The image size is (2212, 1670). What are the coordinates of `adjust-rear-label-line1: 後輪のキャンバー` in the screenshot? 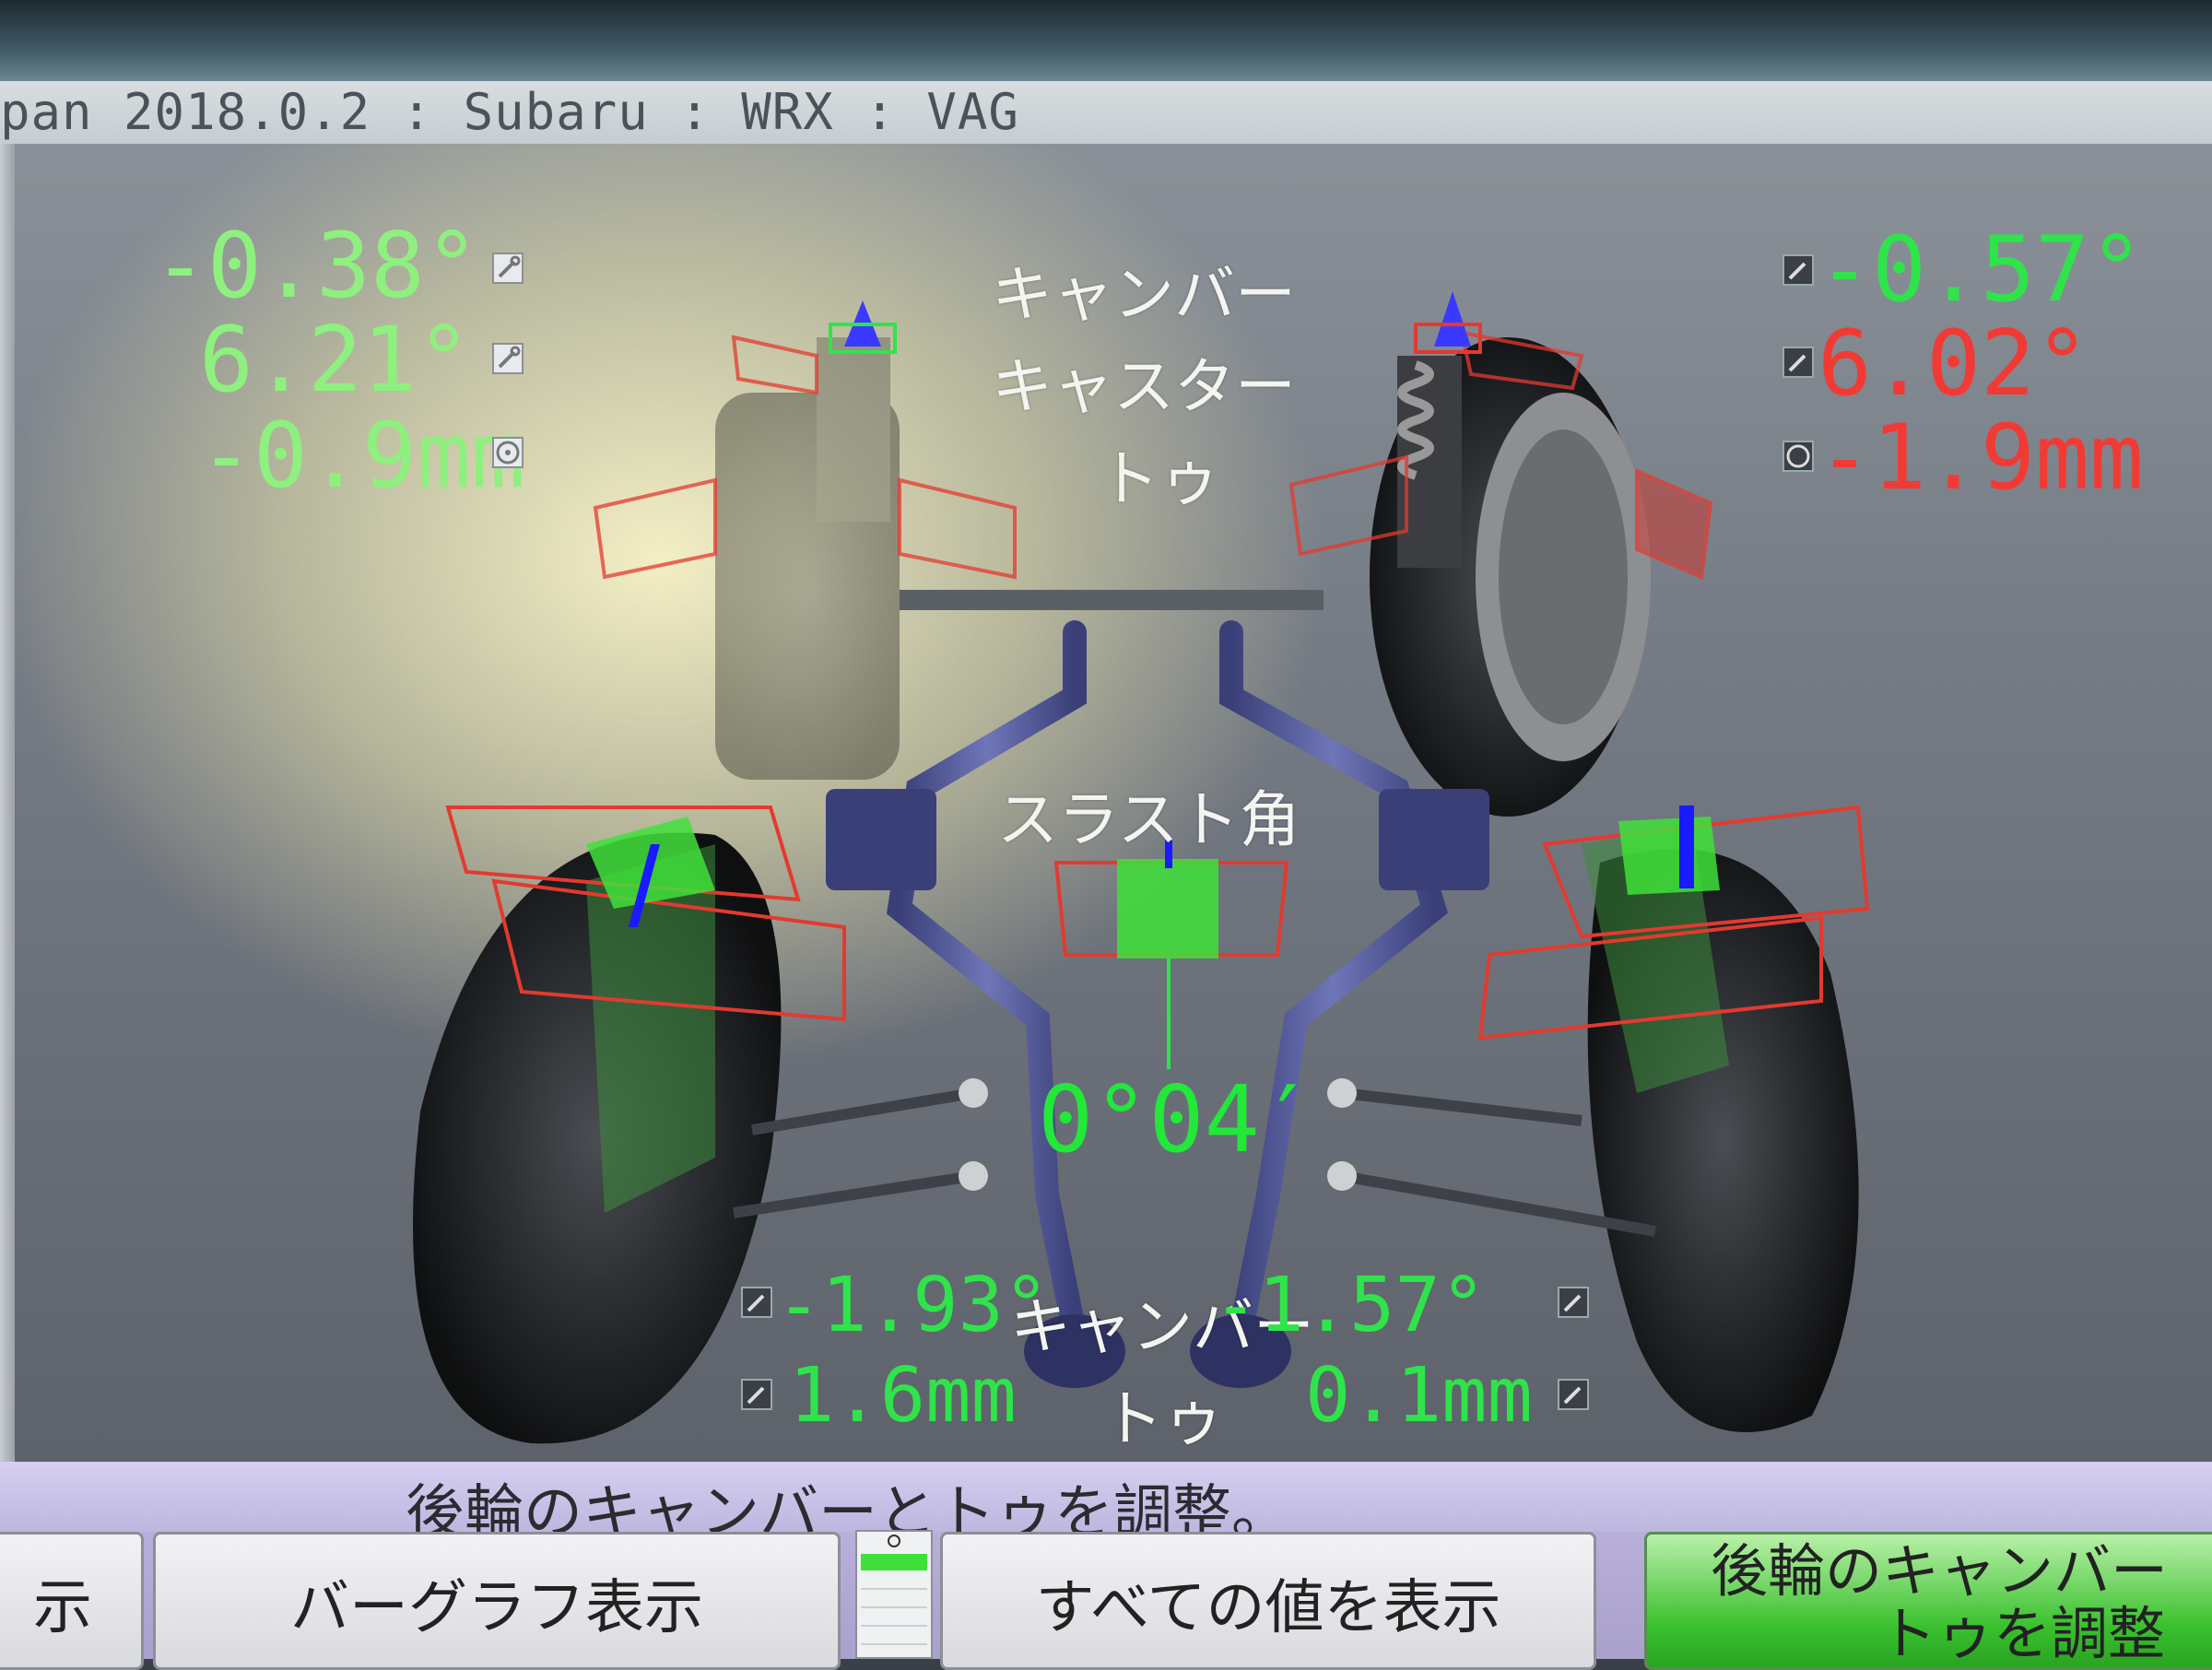 It's located at (1939, 1571).